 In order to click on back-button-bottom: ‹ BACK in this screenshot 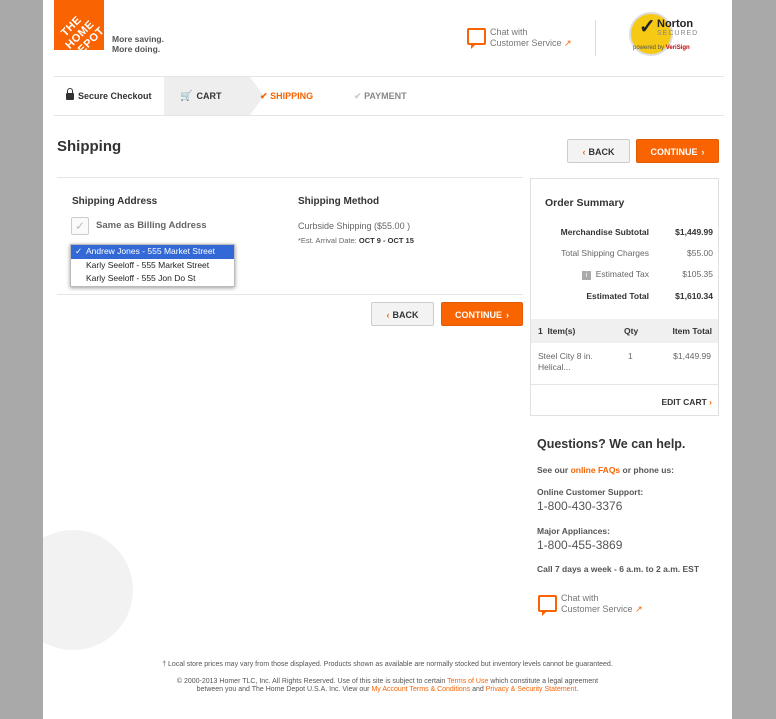, I will do `click(402, 314)`.